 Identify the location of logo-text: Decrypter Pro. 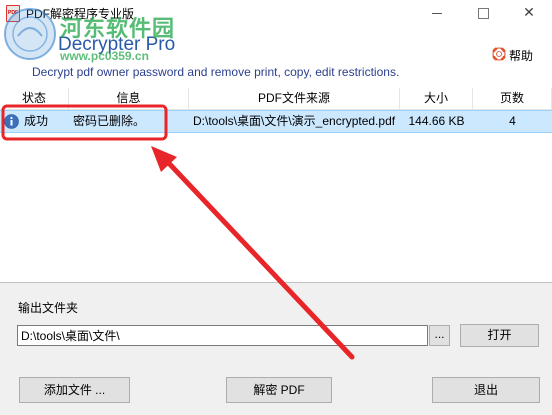
(117, 44).